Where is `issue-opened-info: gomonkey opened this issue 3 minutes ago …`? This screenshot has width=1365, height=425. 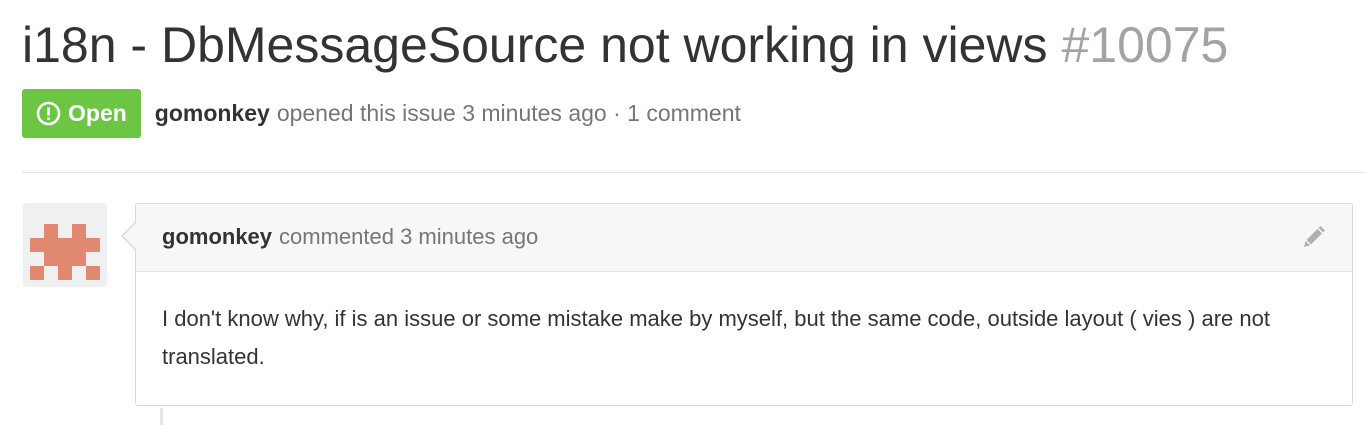
issue-opened-info: gomonkey opened this issue 3 minutes ago … is located at coordinates (448, 113).